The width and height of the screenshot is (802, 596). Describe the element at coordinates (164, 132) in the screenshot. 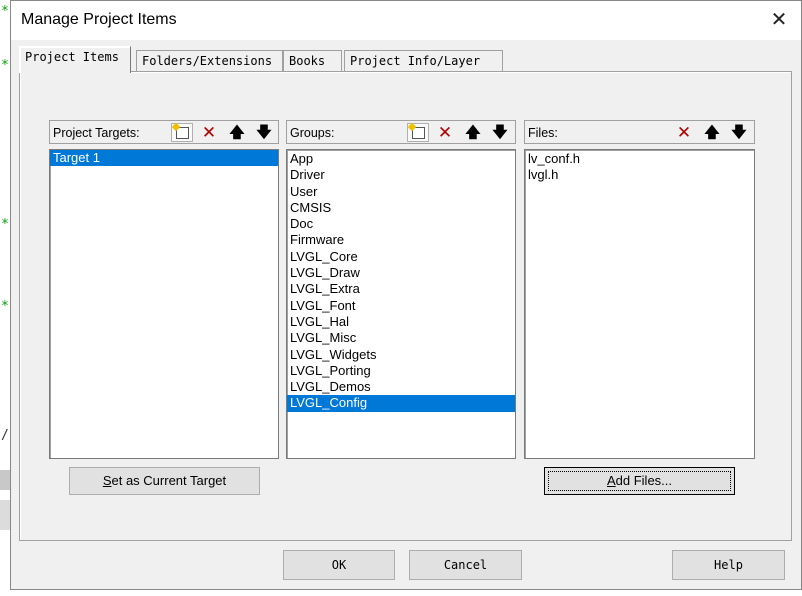

I see `project-targets-header: Project Targets: ✕ 🡅 🡇` at that location.